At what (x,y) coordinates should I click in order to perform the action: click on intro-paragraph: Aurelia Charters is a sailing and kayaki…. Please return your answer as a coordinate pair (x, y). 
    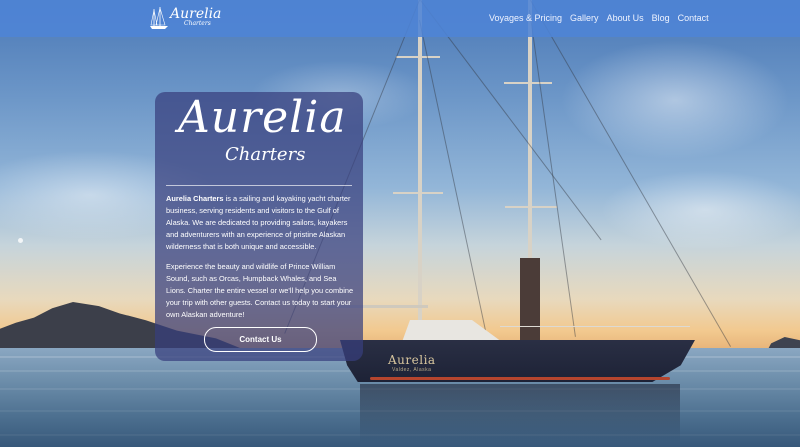
    Looking at the image, I should click on (261, 223).